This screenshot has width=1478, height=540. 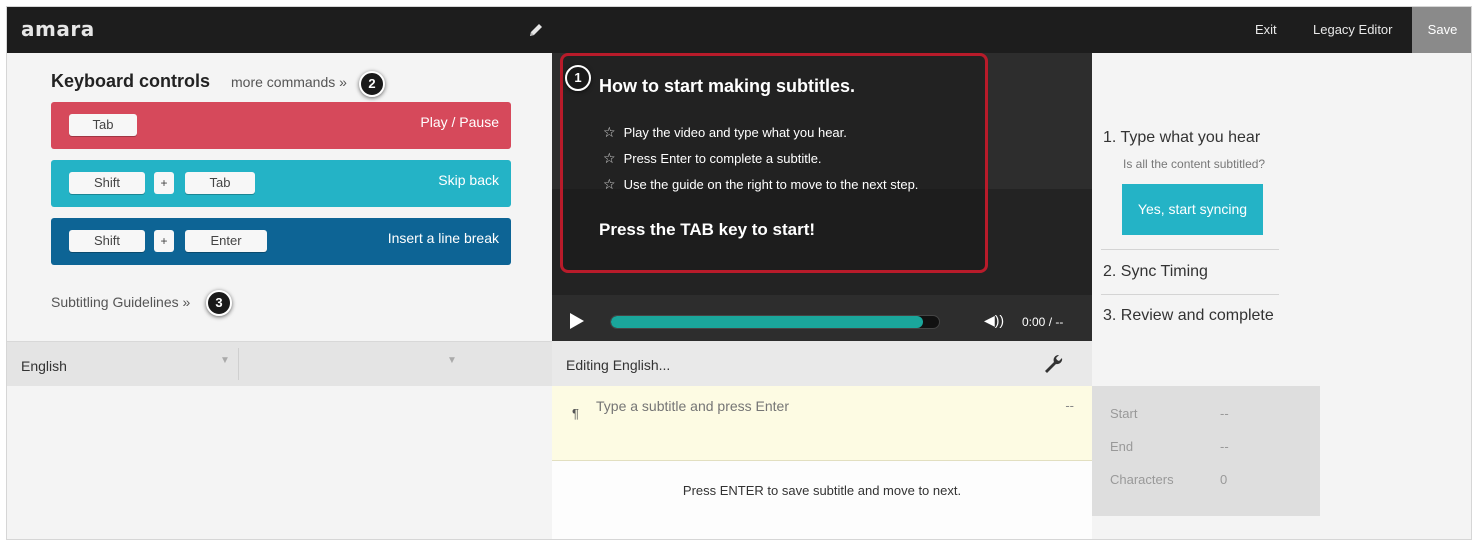 What do you see at coordinates (1224, 413) in the screenshot?
I see `start-value: --` at bounding box center [1224, 413].